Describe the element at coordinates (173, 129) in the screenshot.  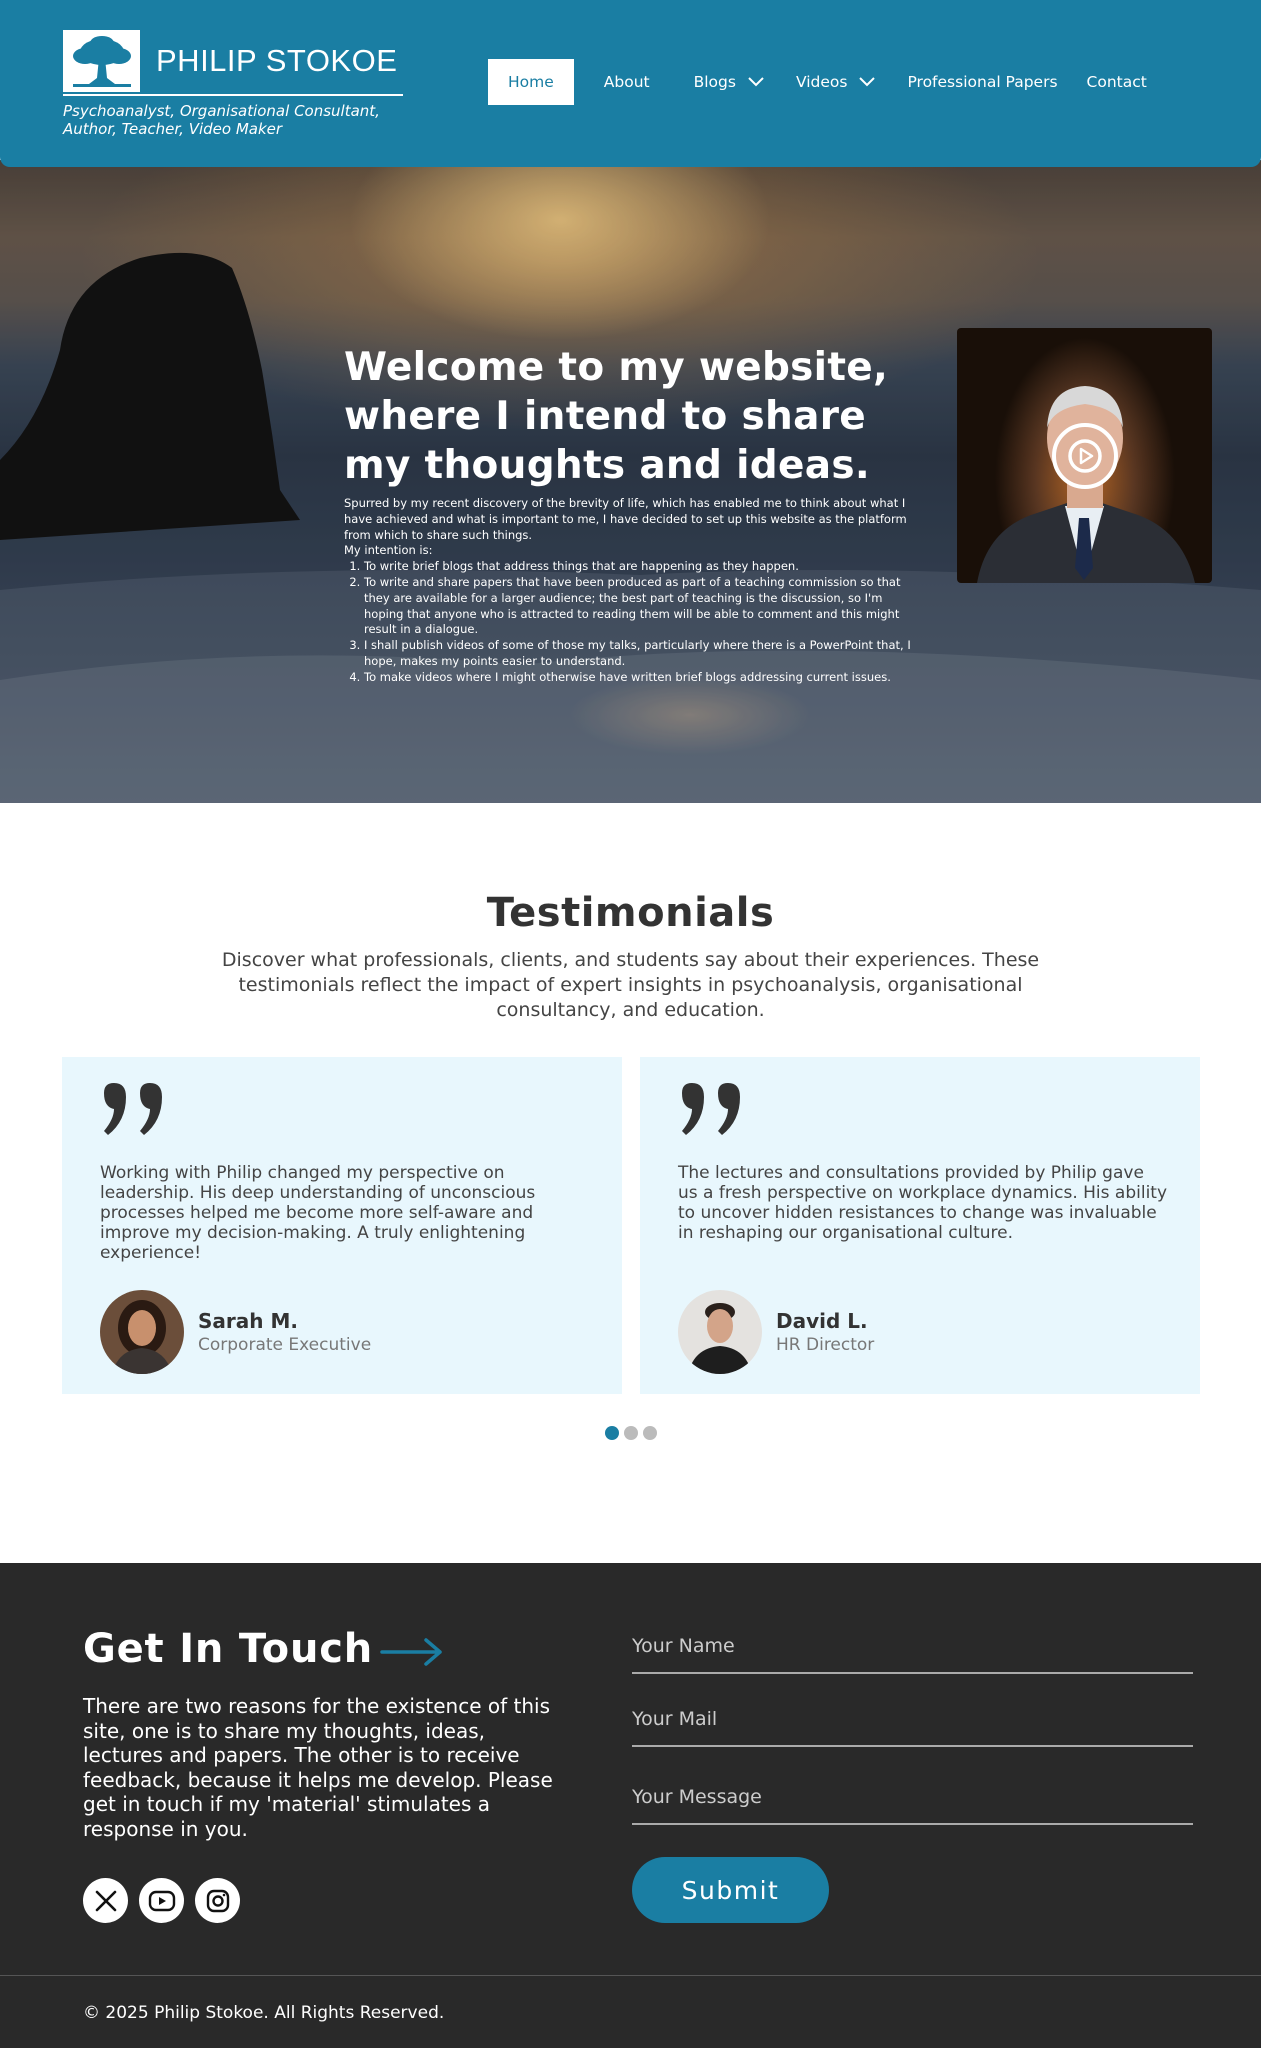
I see `tagline-line-2: Author, Teacher, Video Maker` at that location.